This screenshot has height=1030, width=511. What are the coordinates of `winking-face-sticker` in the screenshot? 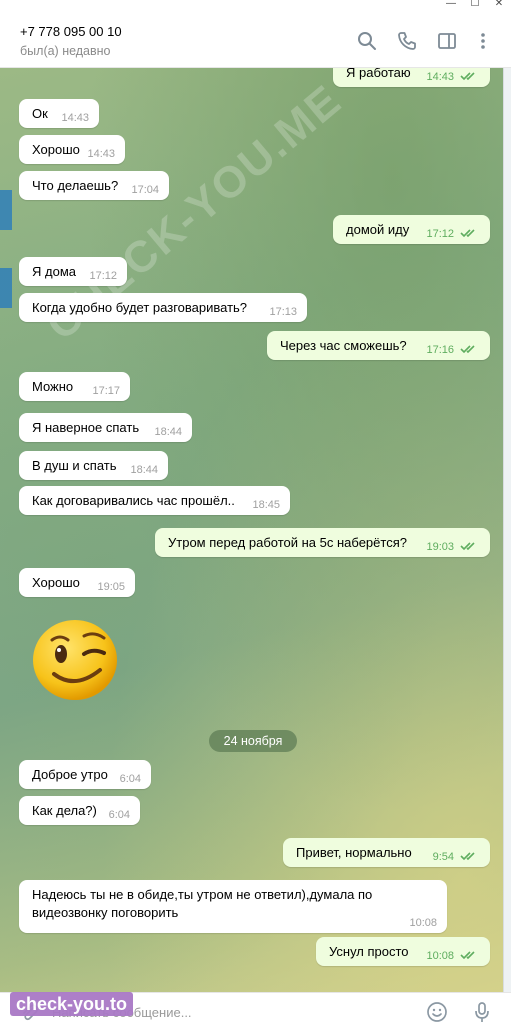 It's located at (75, 660).